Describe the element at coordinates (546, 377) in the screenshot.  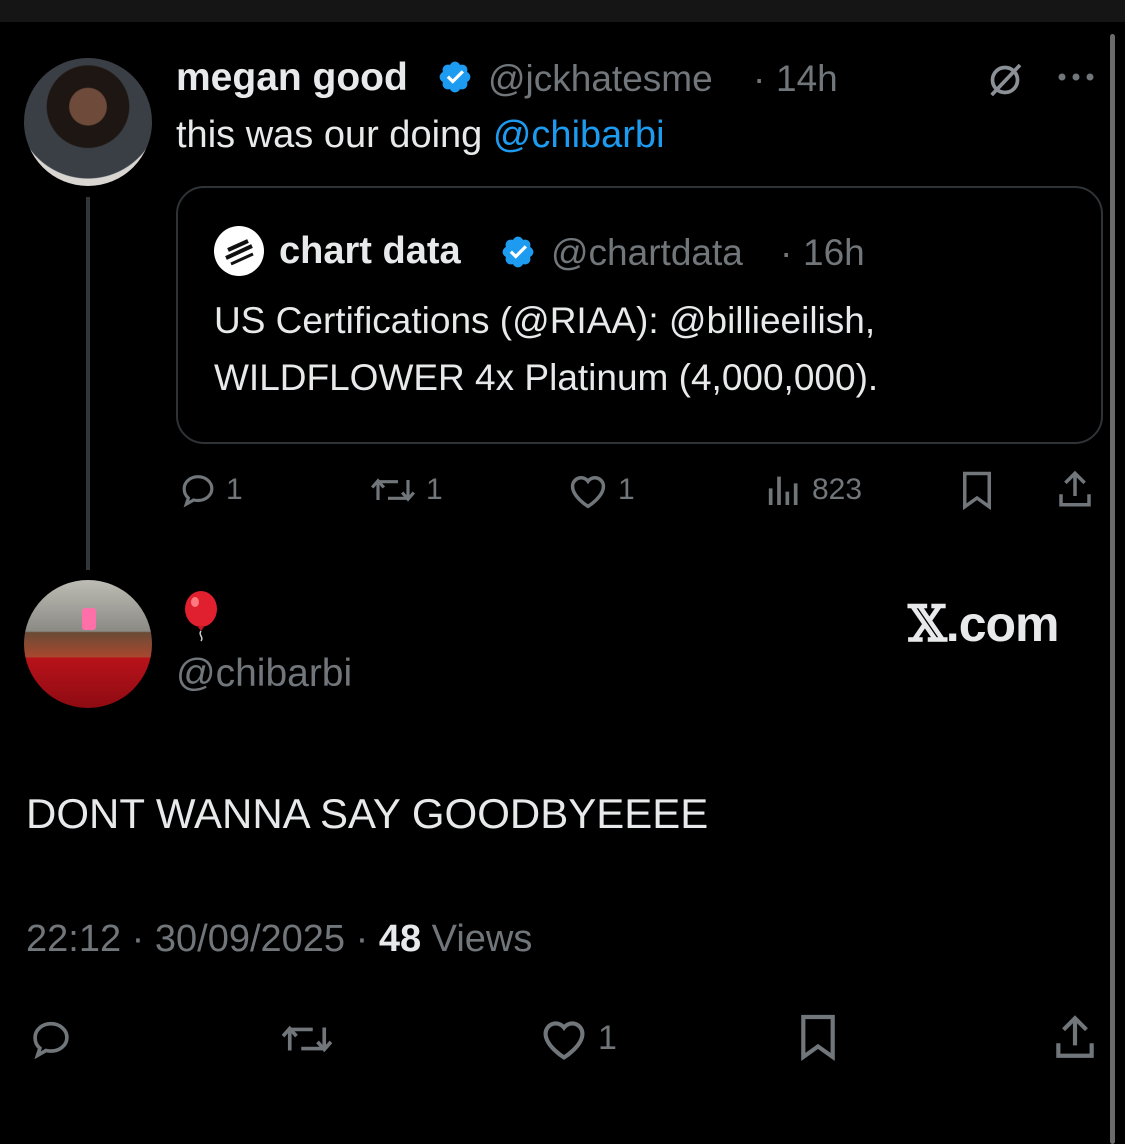
I see `quoted-text-line2: WILDFLOWER 4x Platinum (4,000,000).` at that location.